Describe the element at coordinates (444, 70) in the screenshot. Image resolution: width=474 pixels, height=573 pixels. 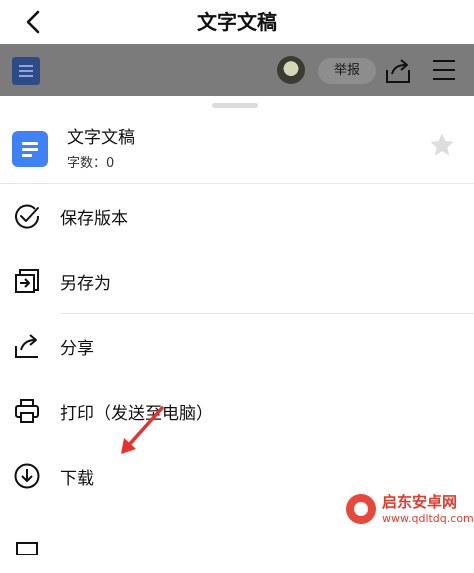
I see `menu-icon` at that location.